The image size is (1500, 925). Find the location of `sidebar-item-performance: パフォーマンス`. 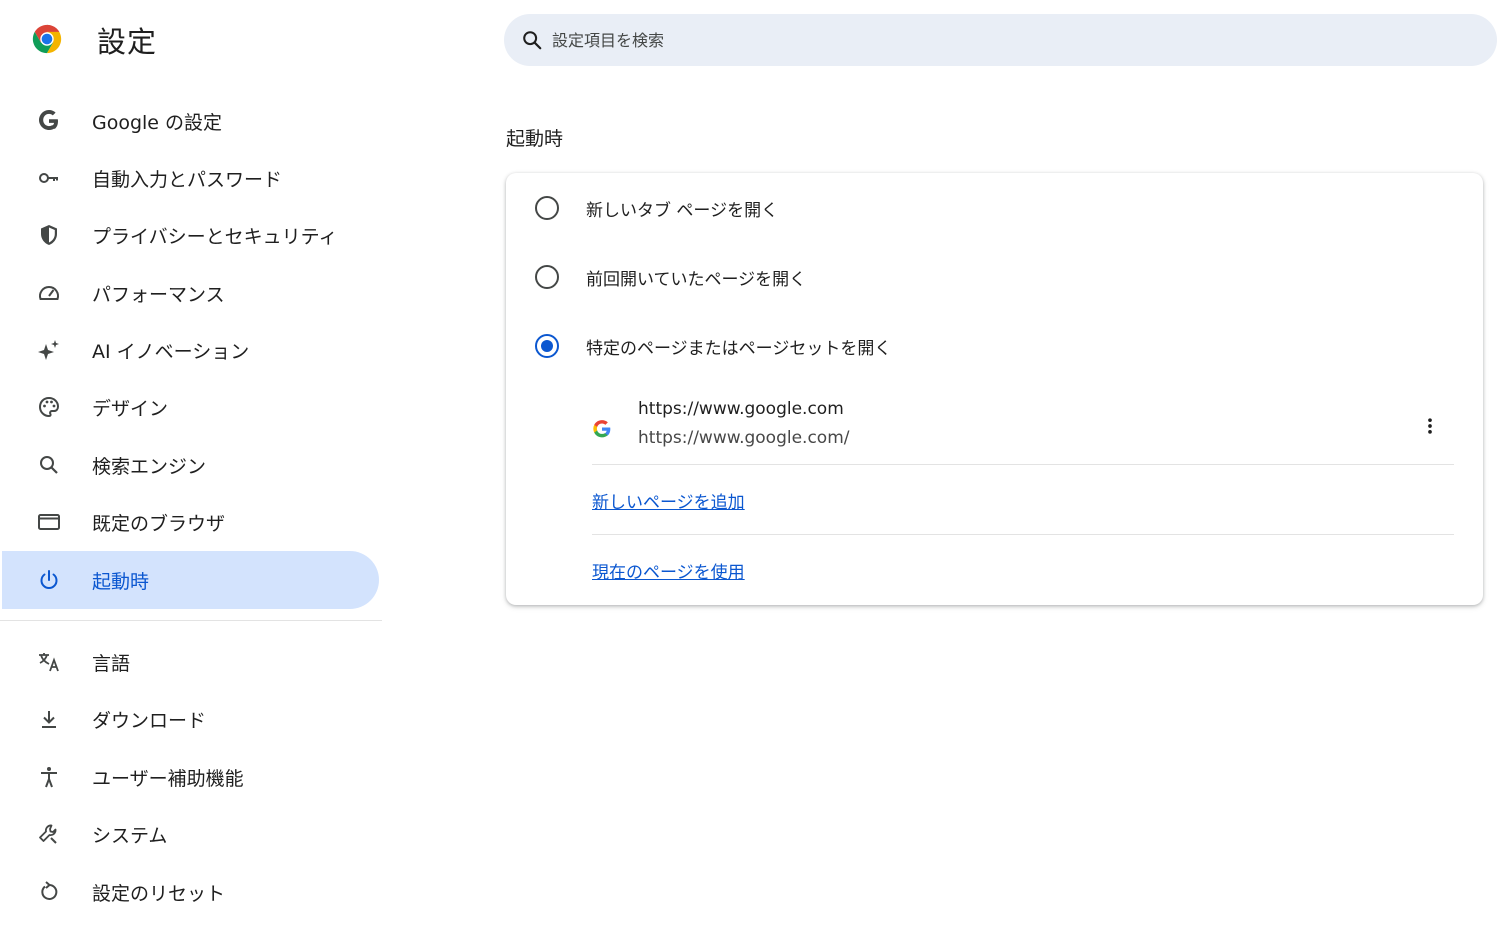

sidebar-item-performance: パフォーマンス is located at coordinates (190, 293).